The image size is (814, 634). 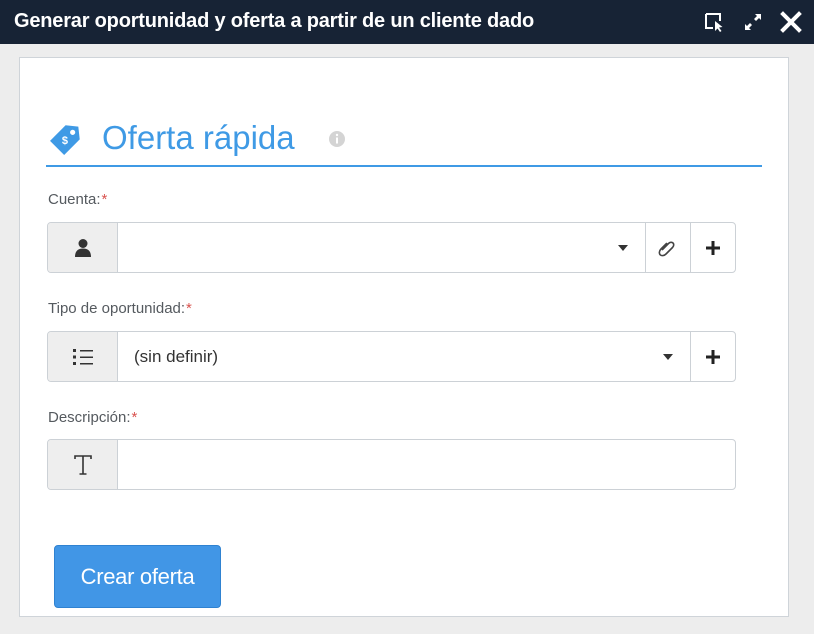 I want to click on section-header: $ Oferta rápida, so click(x=404, y=142).